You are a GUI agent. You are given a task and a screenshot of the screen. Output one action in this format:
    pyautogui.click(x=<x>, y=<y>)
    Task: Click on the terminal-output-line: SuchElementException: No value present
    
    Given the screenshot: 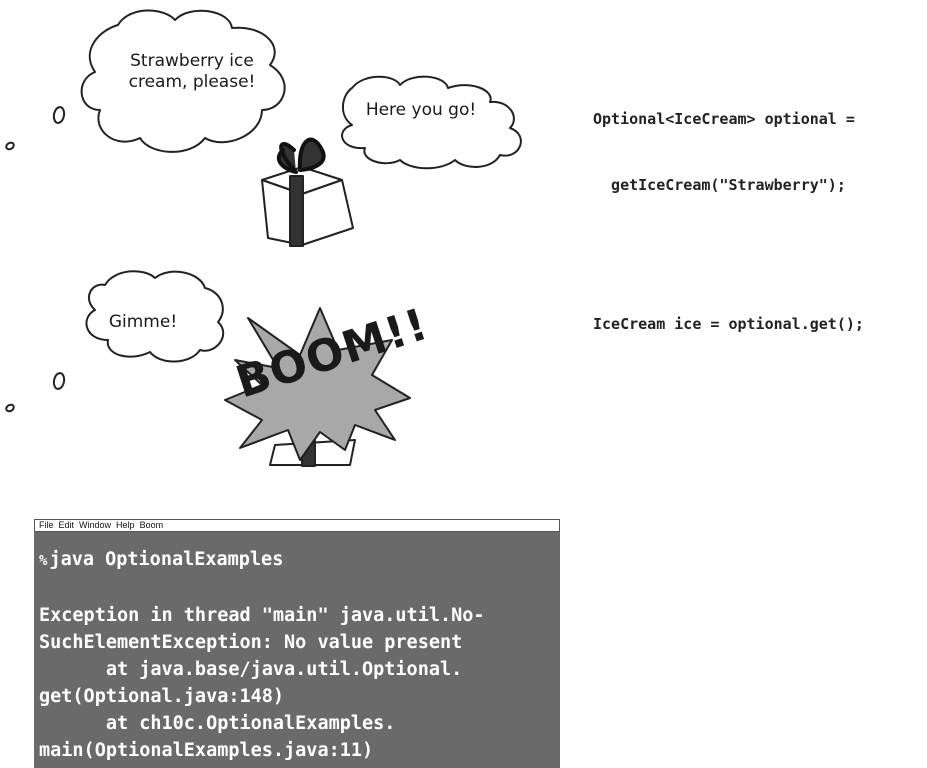 What is the action you would take?
    pyautogui.click(x=251, y=642)
    